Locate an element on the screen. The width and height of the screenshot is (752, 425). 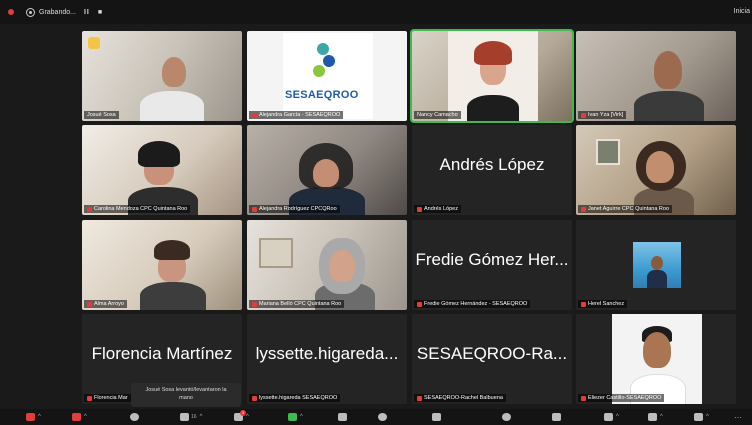
participant-display-name: Andrés López is located at coordinates (492, 164).